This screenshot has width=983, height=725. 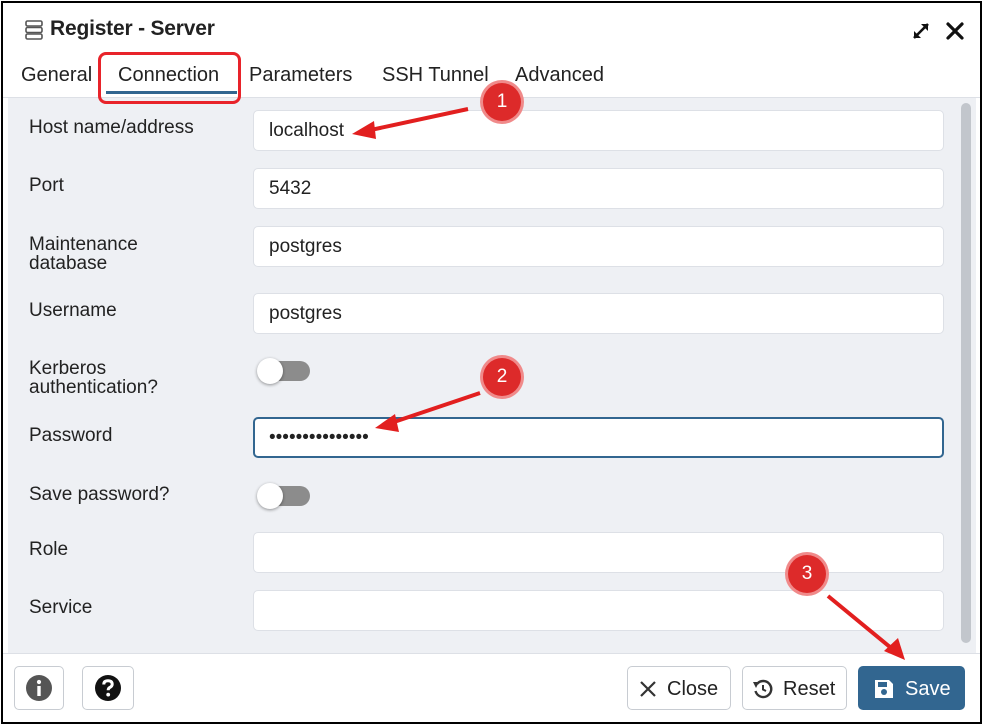 I want to click on service-label: Service, so click(x=61, y=607).